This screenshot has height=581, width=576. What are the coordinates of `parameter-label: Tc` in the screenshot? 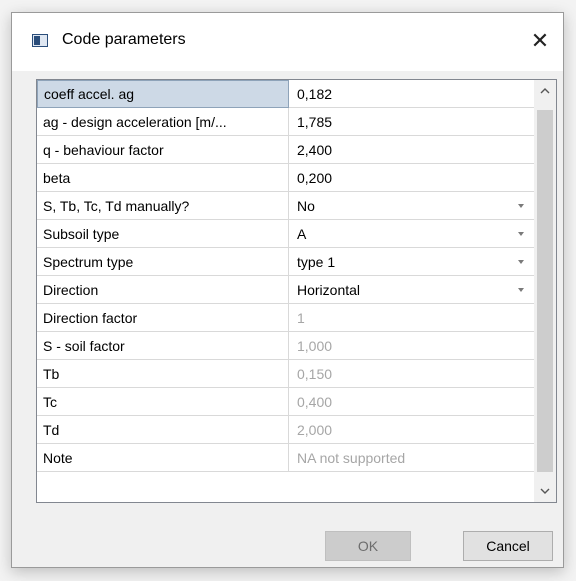 It's located at (163, 402).